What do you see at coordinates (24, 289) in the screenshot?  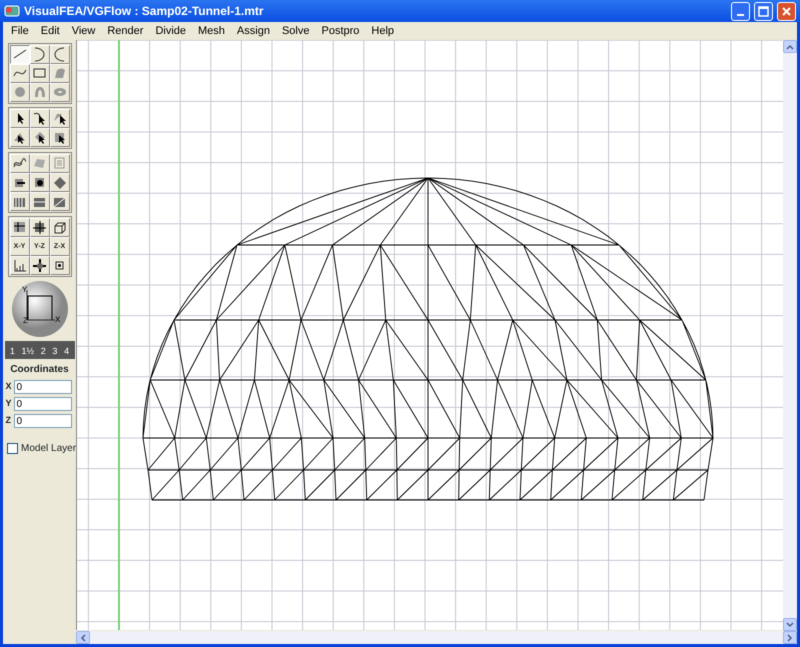 I see `axis-label: Y` at bounding box center [24, 289].